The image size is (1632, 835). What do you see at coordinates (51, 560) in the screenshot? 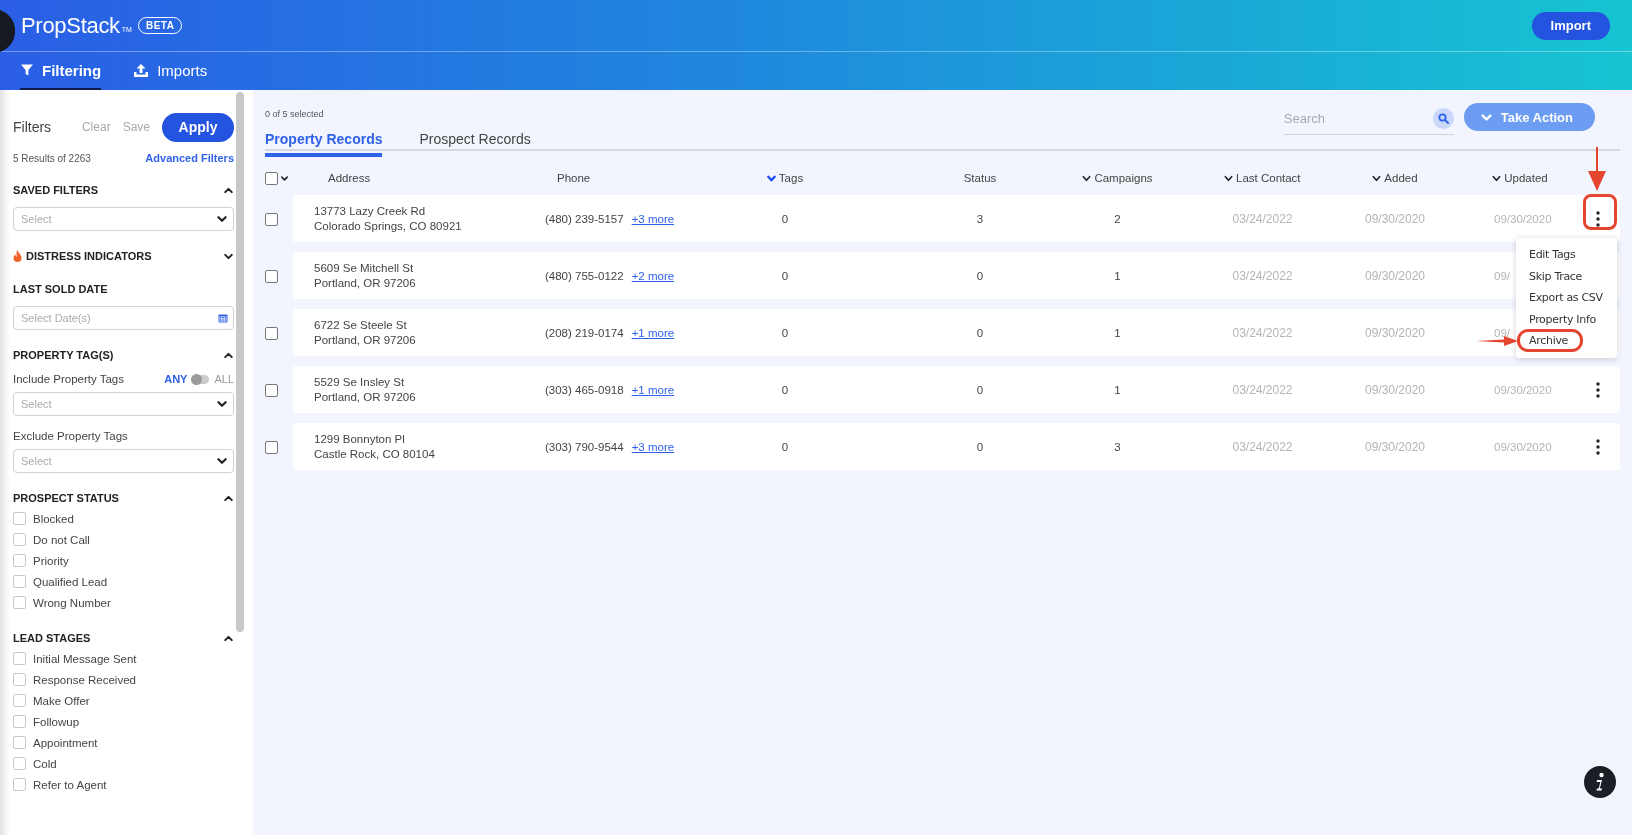
I see `checkbox-label: Priority` at bounding box center [51, 560].